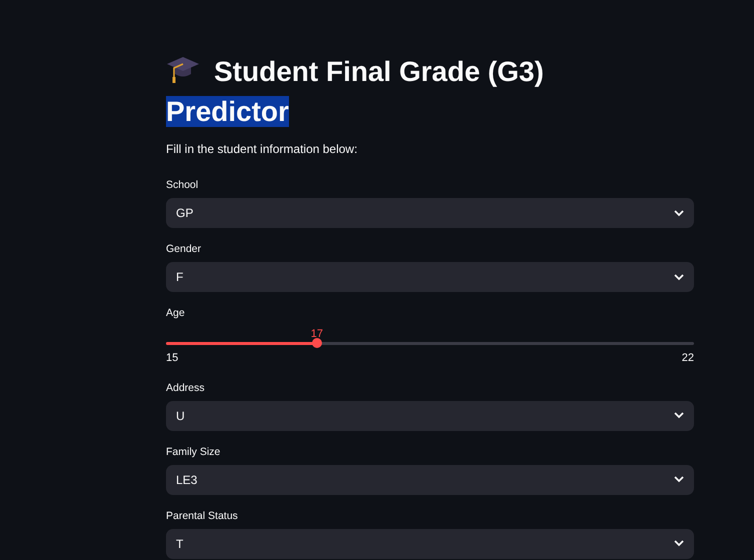 The image size is (754, 560). What do you see at coordinates (172, 358) in the screenshot?
I see `slider-min: 15` at bounding box center [172, 358].